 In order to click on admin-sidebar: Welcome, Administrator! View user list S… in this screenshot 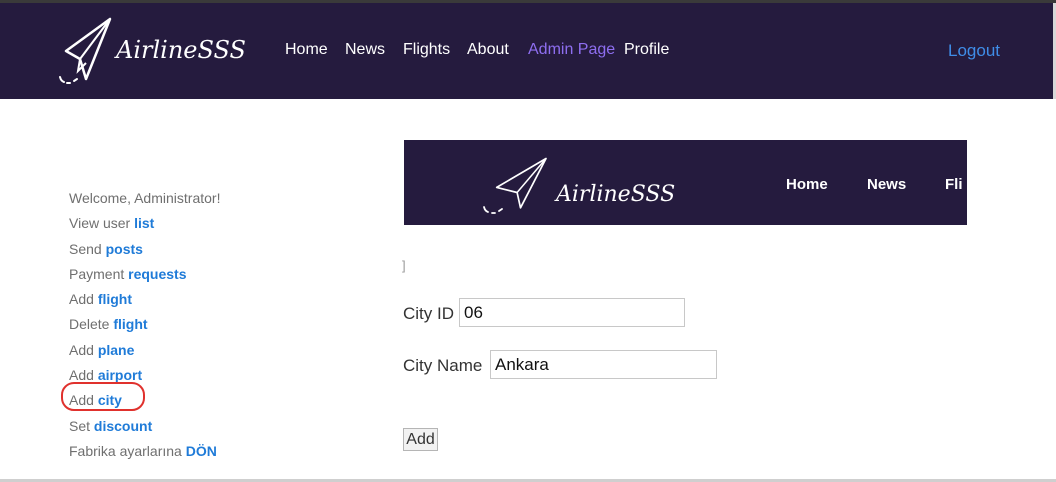, I will do `click(199, 326)`.